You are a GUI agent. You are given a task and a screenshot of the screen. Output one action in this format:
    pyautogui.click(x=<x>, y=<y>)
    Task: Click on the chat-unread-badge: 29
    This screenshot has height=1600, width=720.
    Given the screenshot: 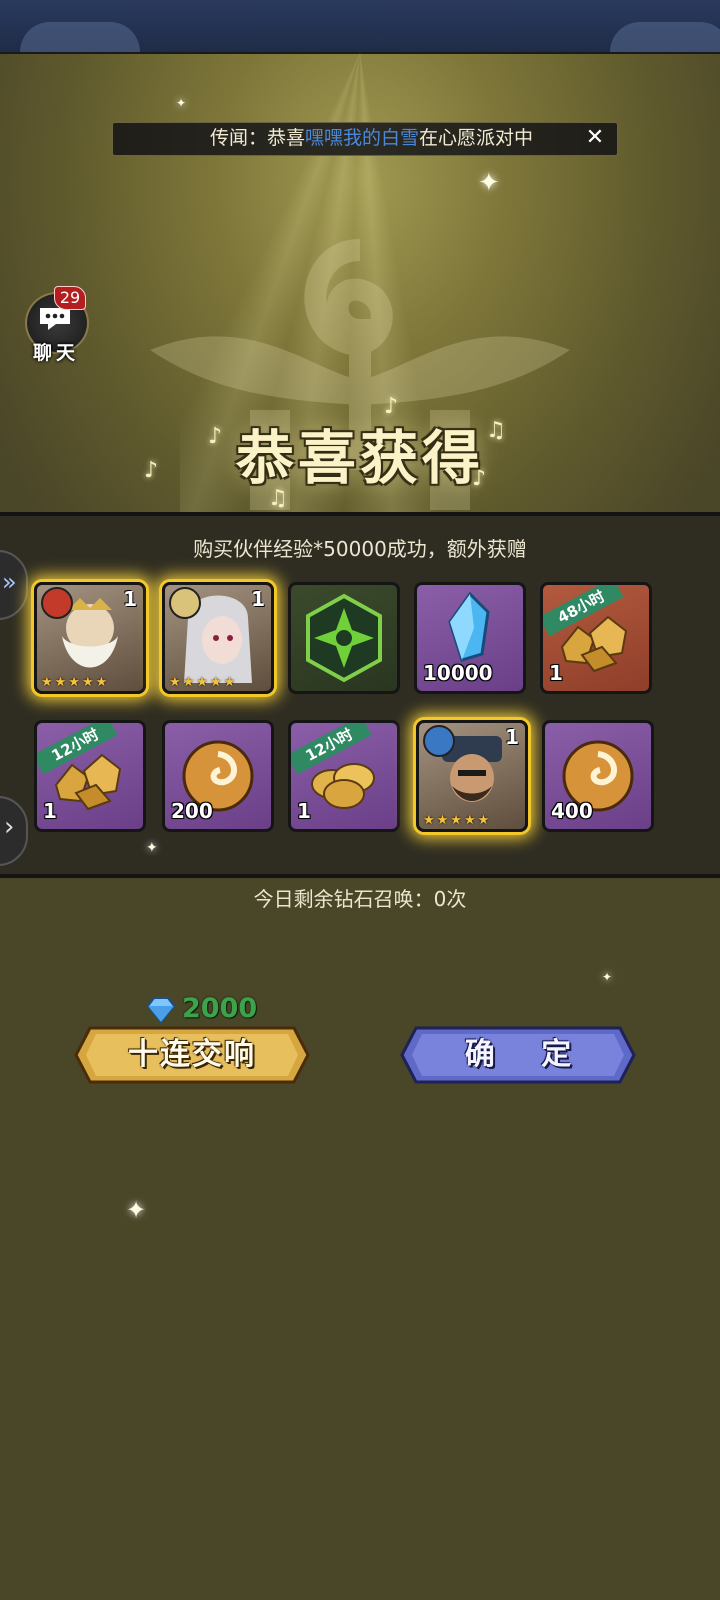 What is the action you would take?
    pyautogui.click(x=70, y=298)
    